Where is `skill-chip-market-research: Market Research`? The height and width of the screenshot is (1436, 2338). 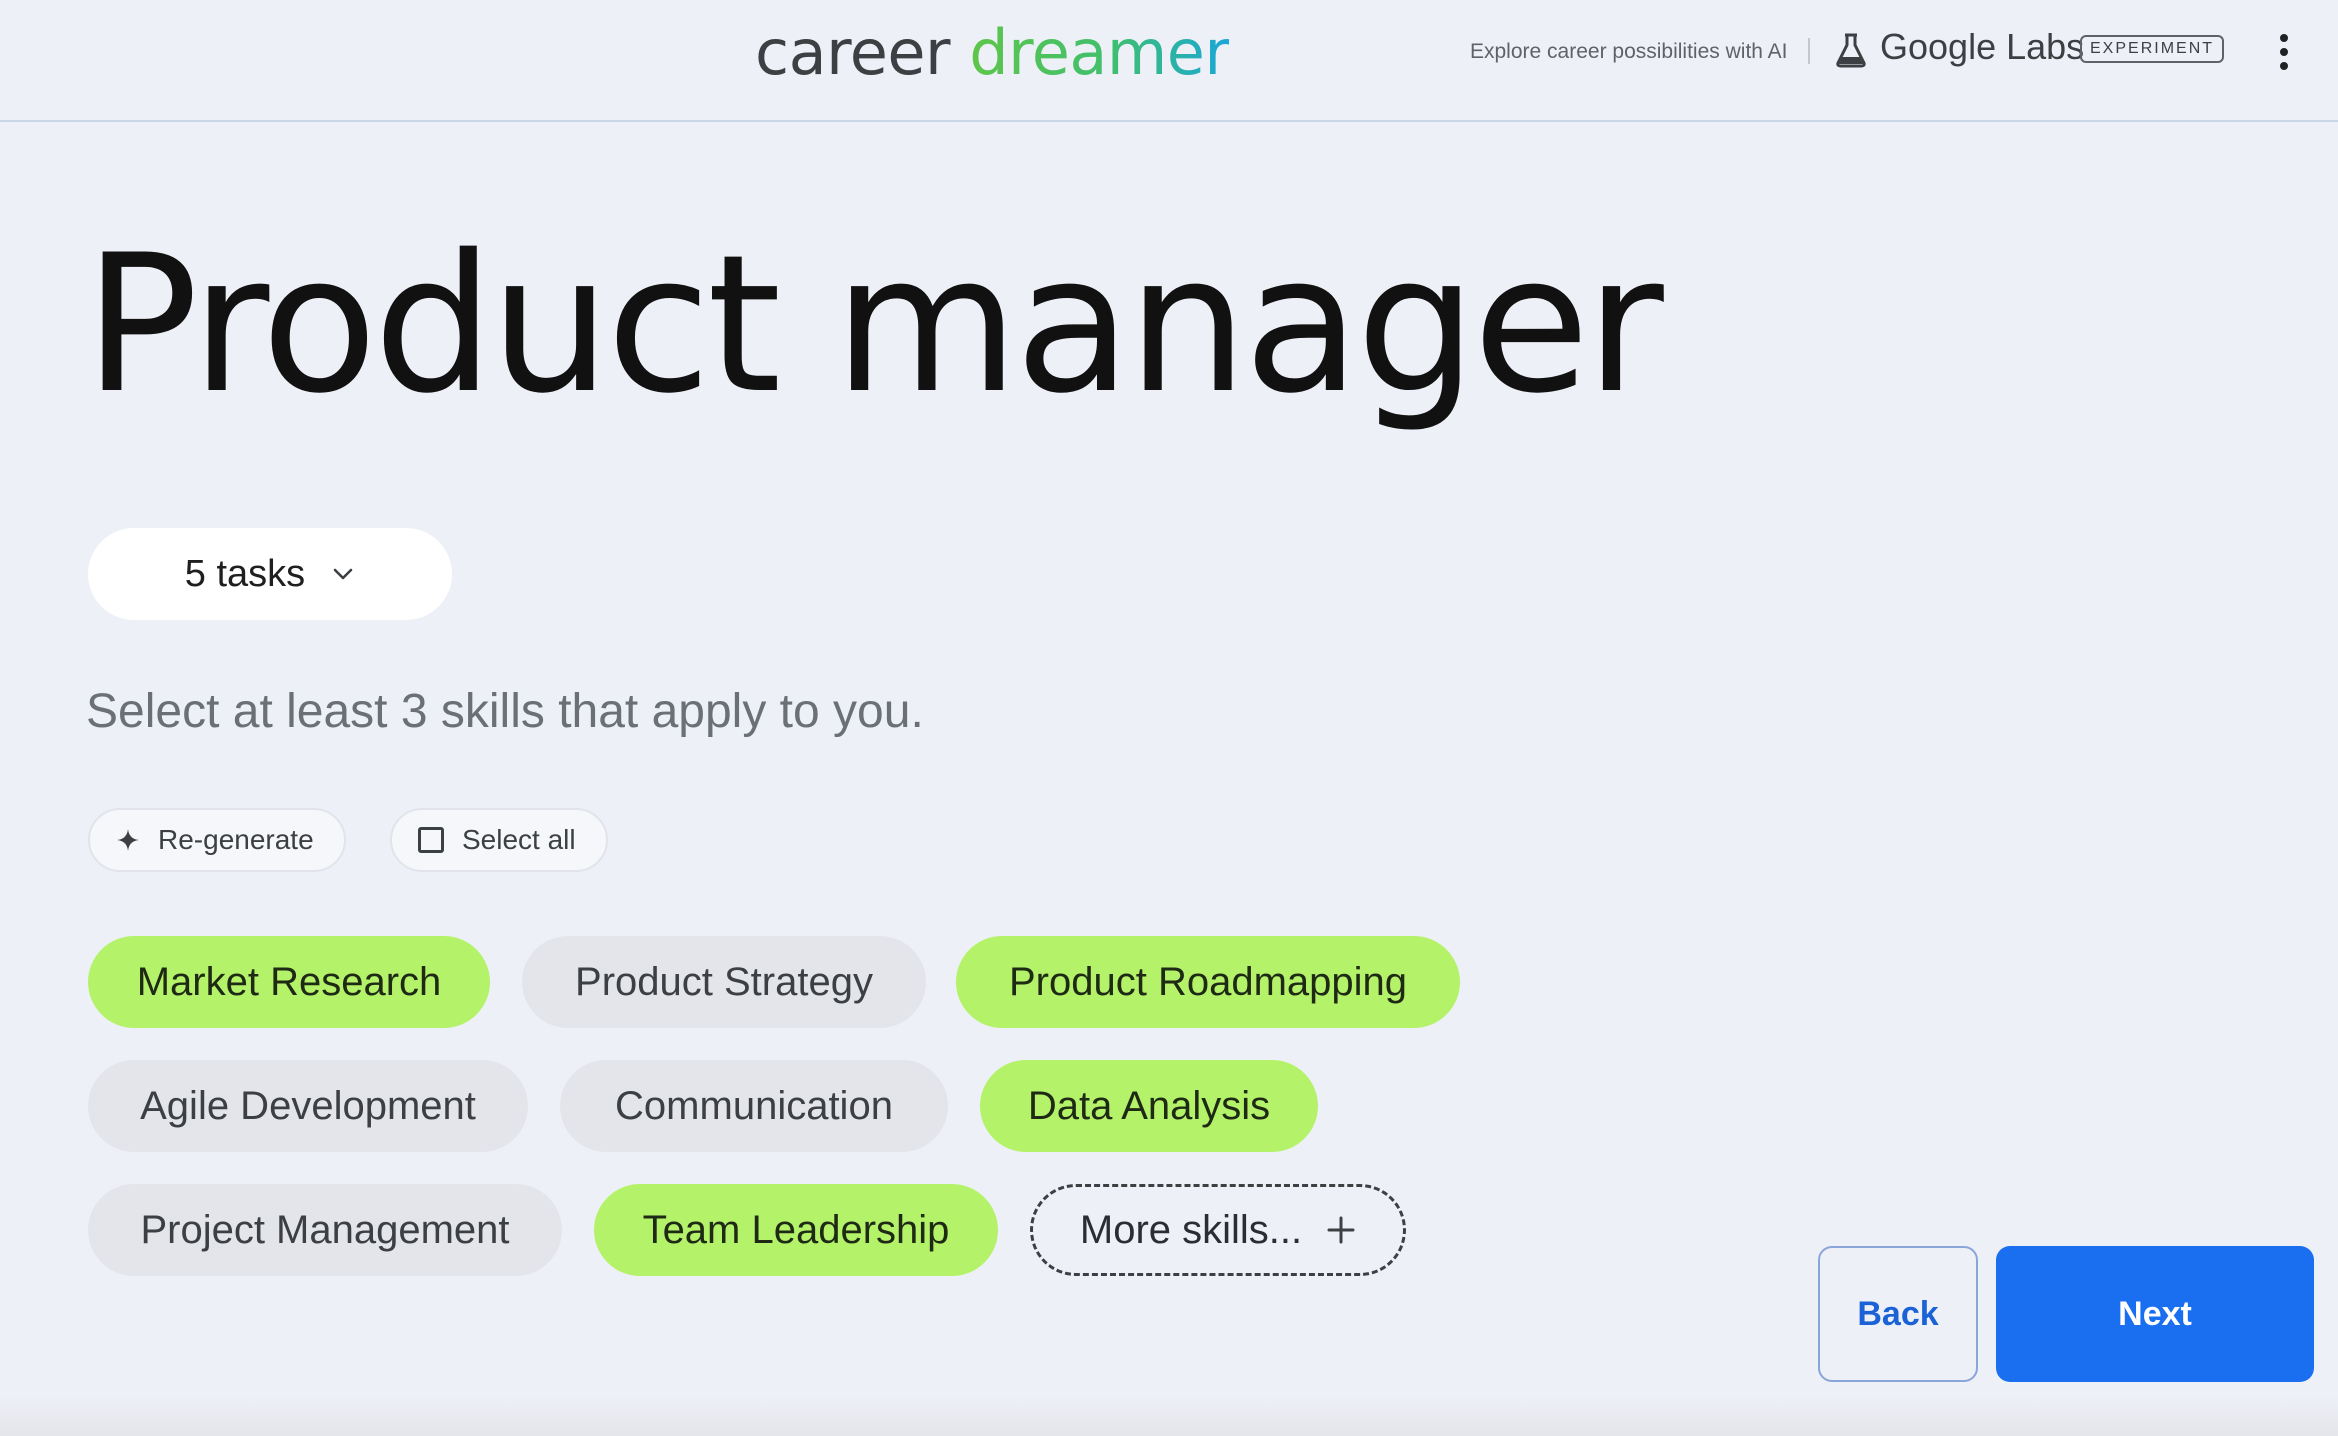 skill-chip-market-research: Market Research is located at coordinates (289, 982).